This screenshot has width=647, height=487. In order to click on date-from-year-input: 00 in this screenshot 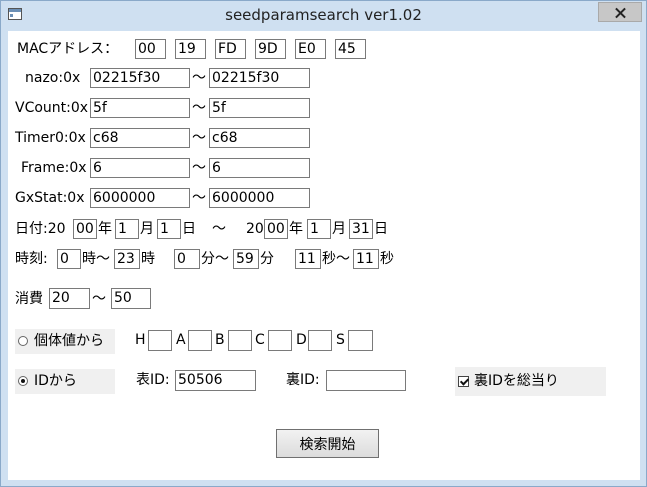, I will do `click(85, 229)`.